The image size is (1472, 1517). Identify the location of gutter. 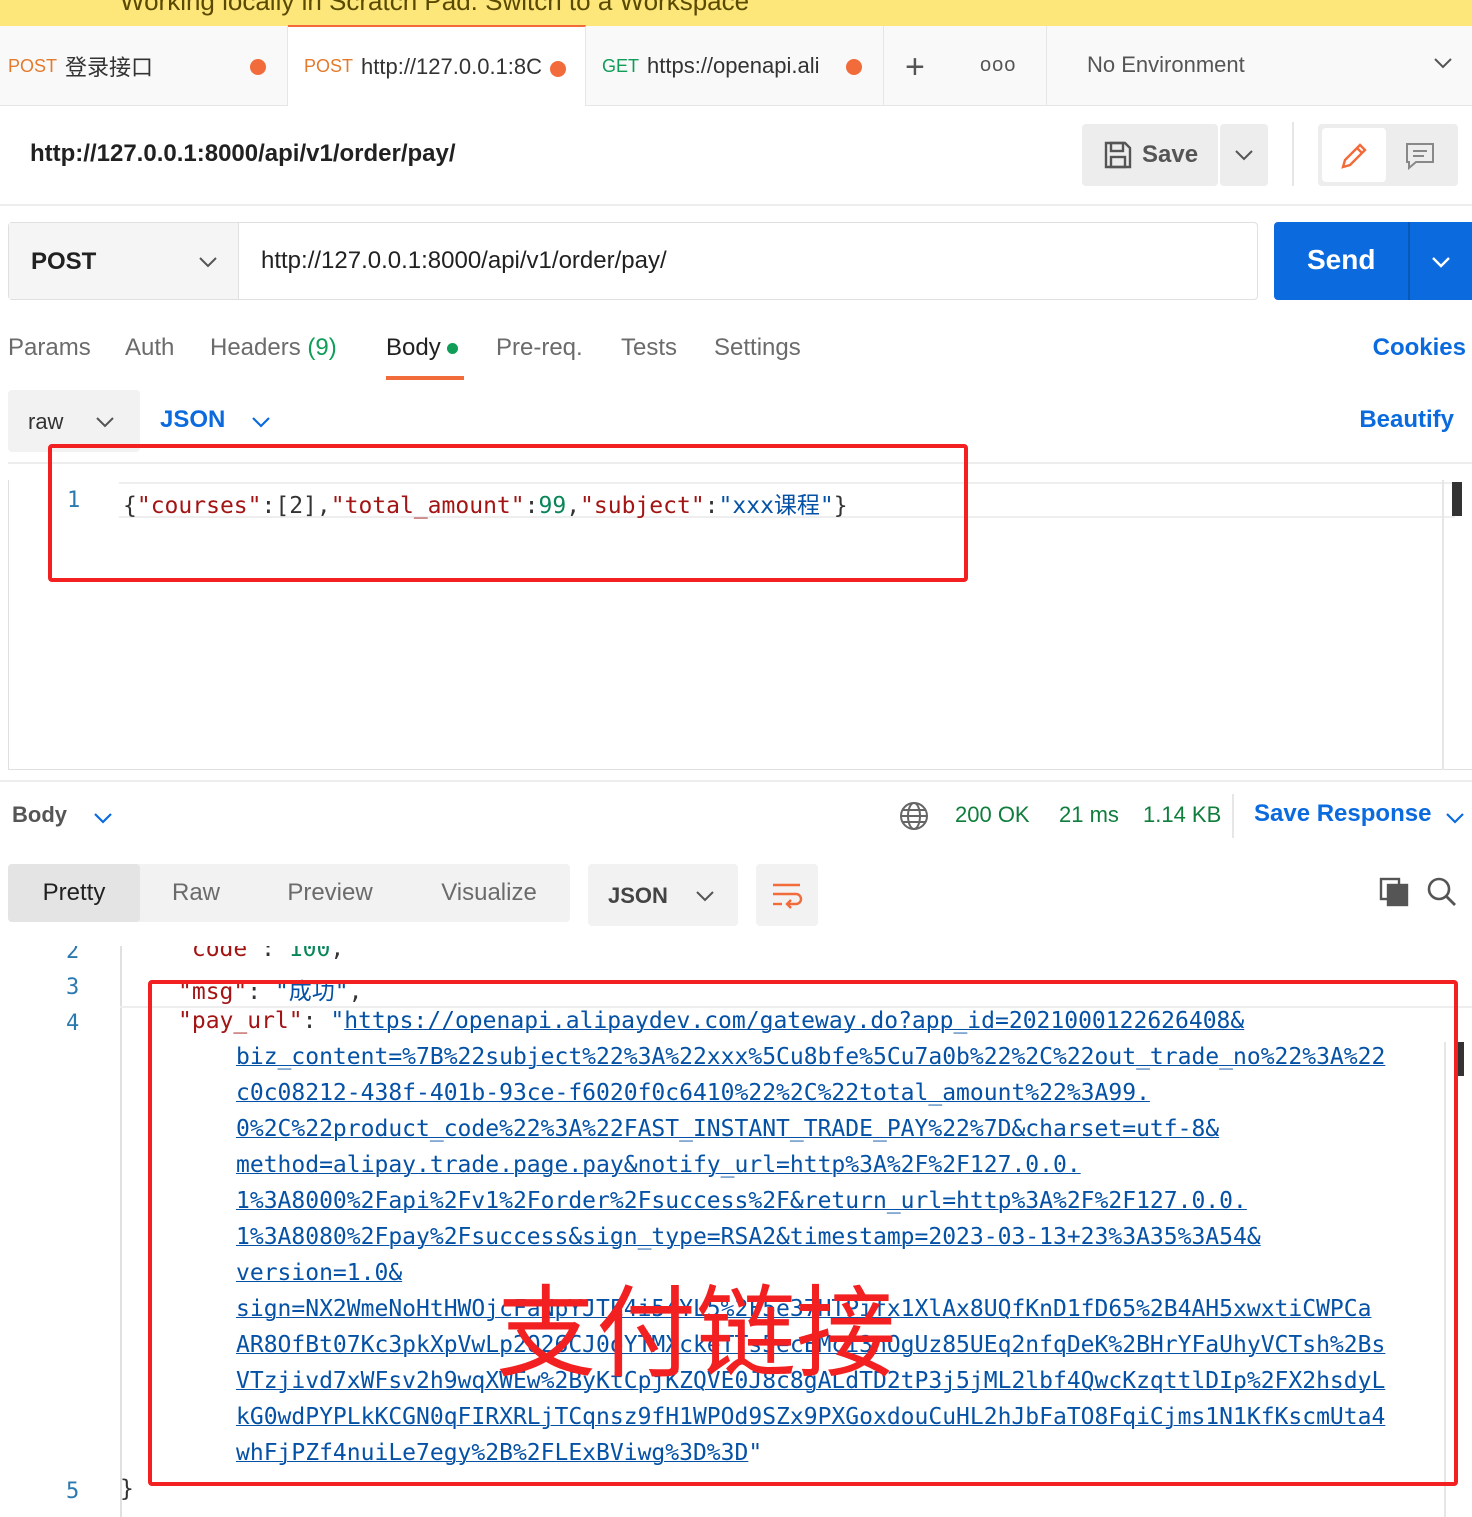
(121, 1231).